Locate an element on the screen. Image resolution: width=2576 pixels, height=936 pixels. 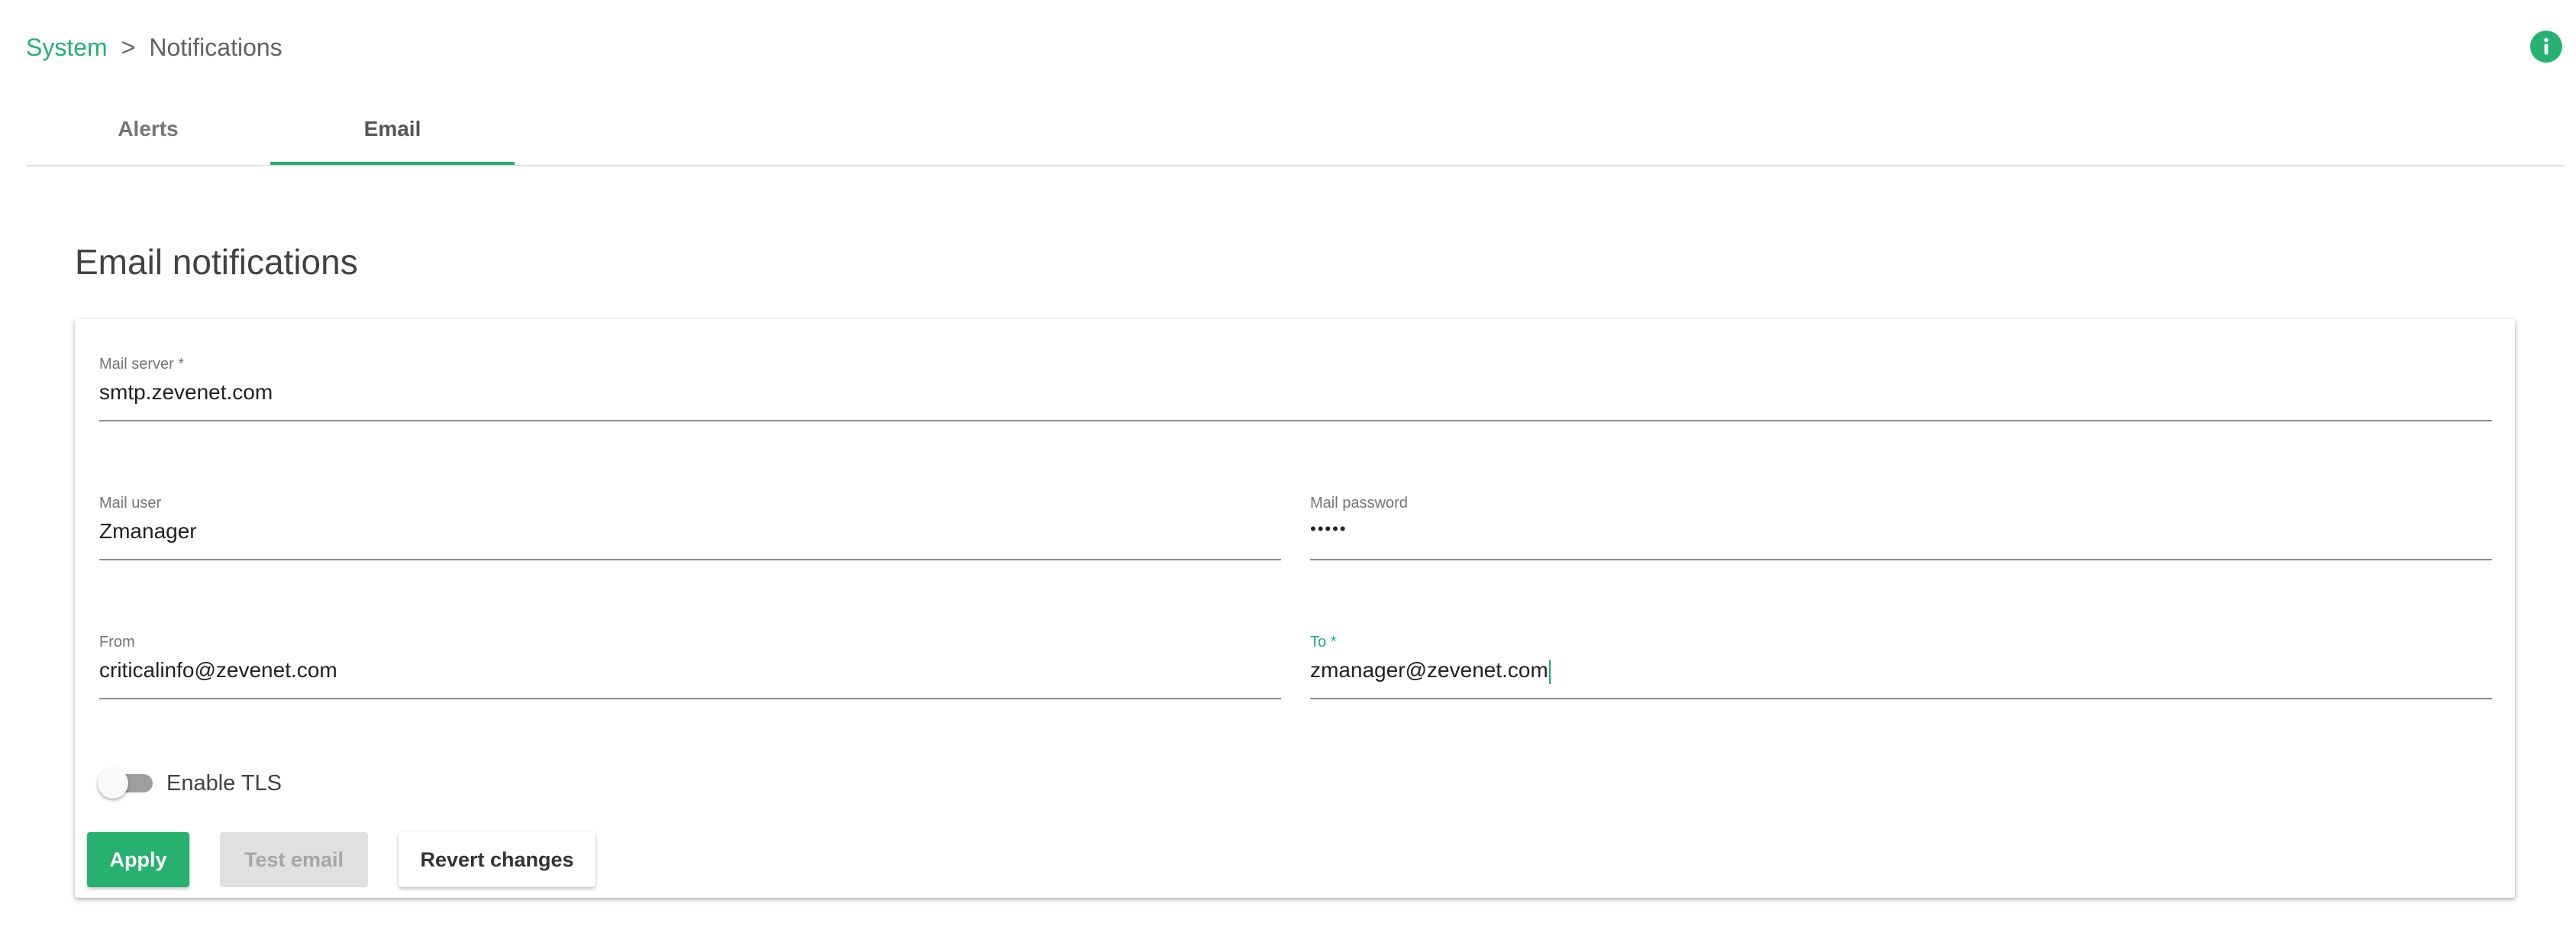
mail-user-field: Mail user Zmanager is located at coordinates (690, 510).